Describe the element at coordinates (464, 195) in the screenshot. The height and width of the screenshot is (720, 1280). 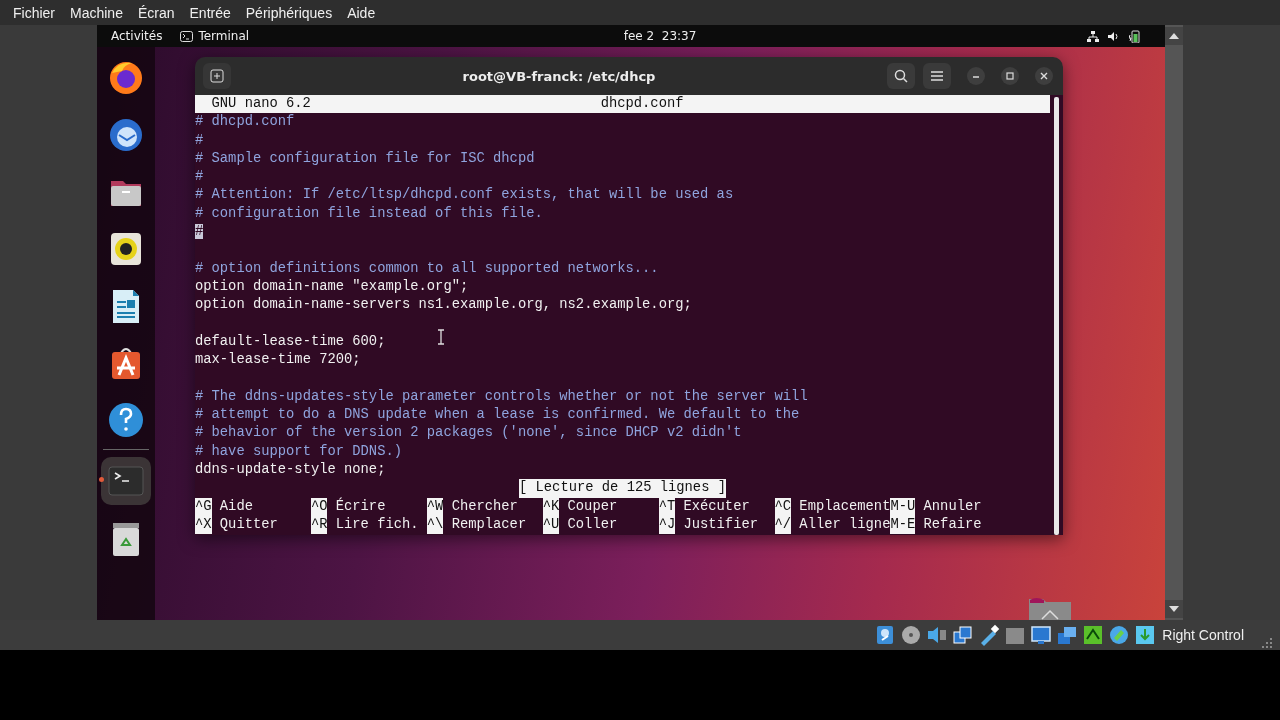
I see `comment-line: # Attention: If /etc/ltsp/dhcpd.conf exists, that will be used as` at that location.